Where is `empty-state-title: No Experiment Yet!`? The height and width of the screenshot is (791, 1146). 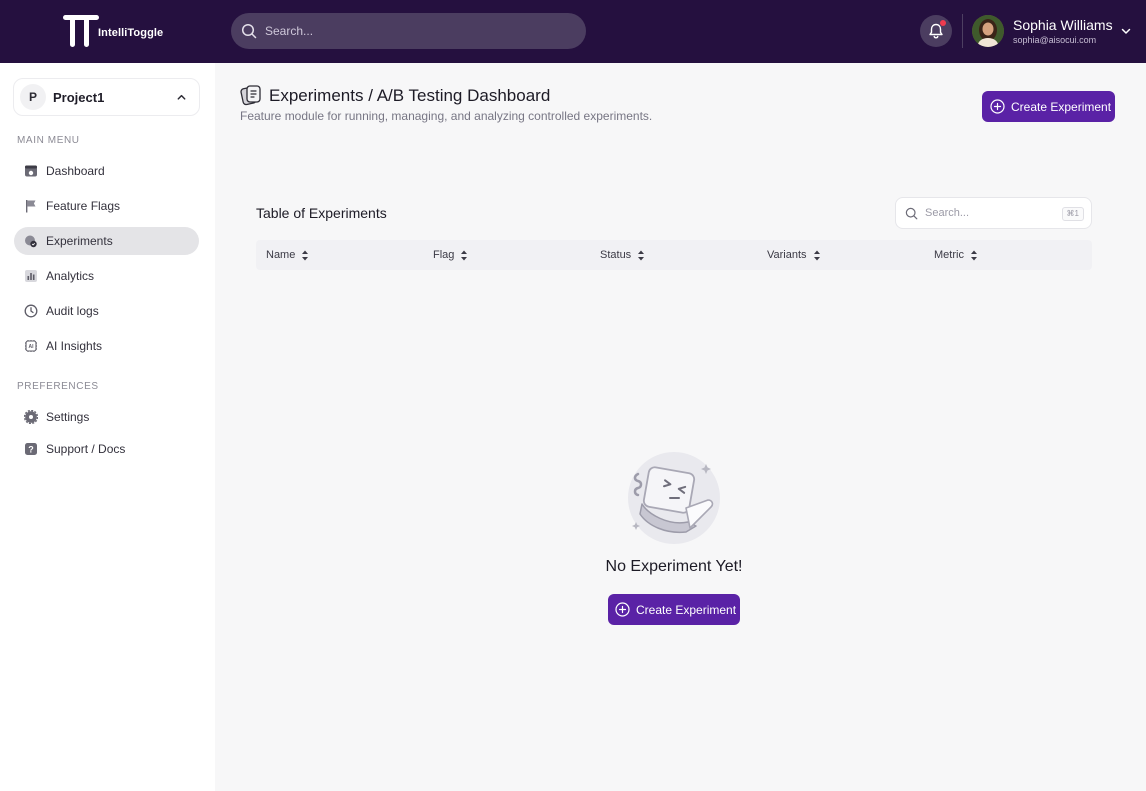
empty-state-title: No Experiment Yet! is located at coordinates (674, 566).